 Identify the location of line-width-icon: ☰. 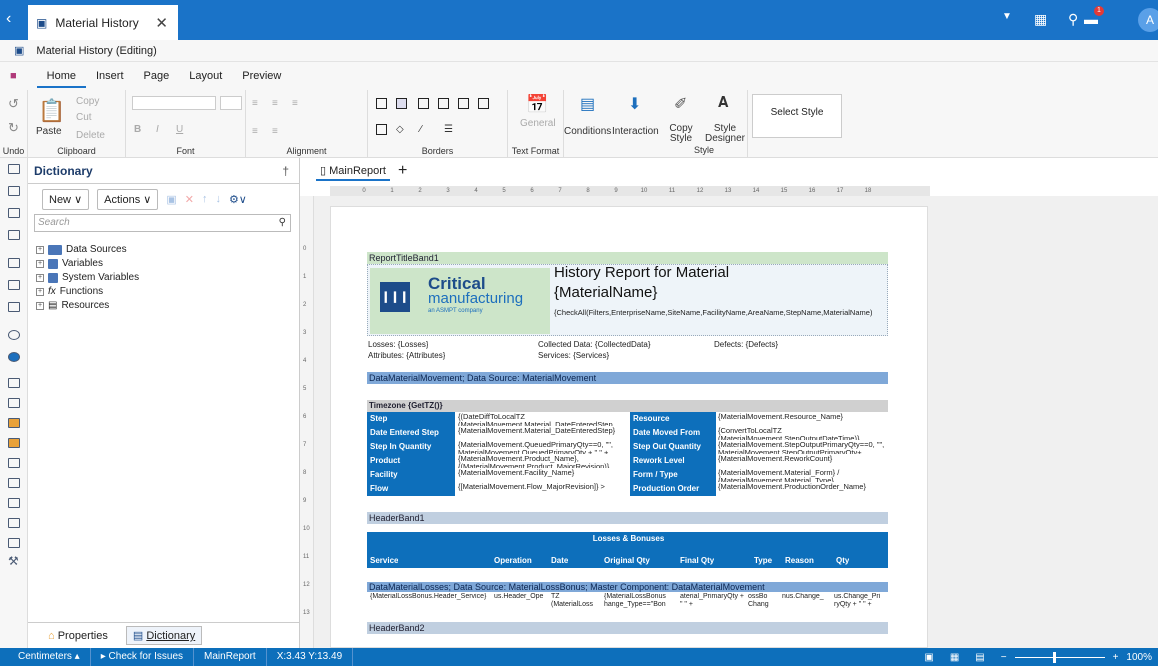
(448, 129).